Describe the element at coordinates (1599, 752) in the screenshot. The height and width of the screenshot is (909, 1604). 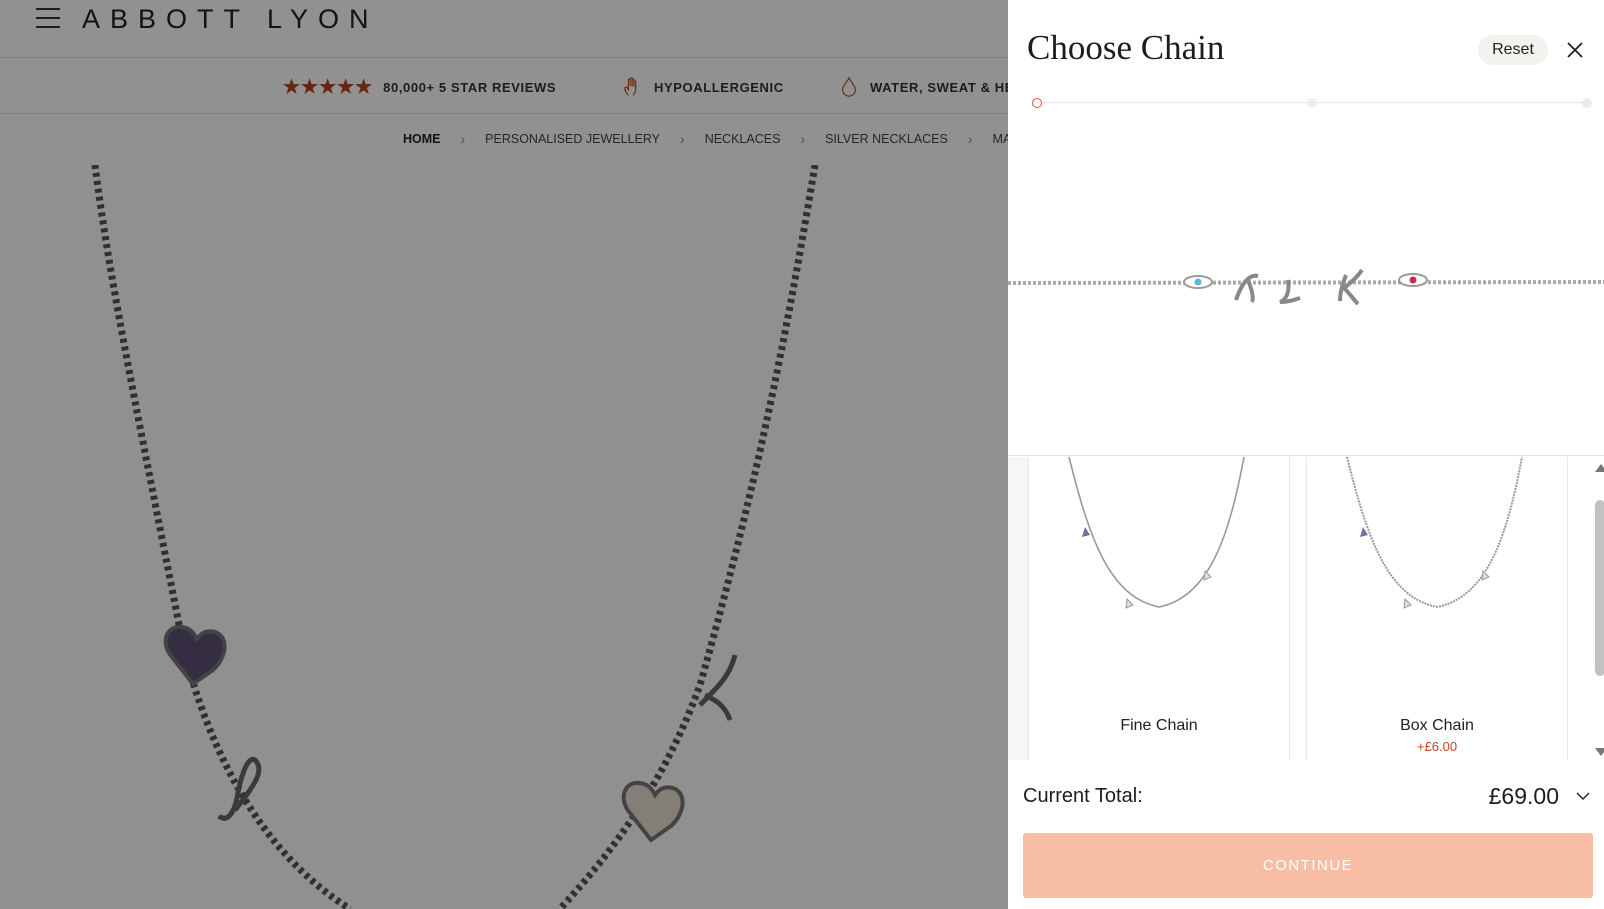
I see `scroll-down-icon` at that location.